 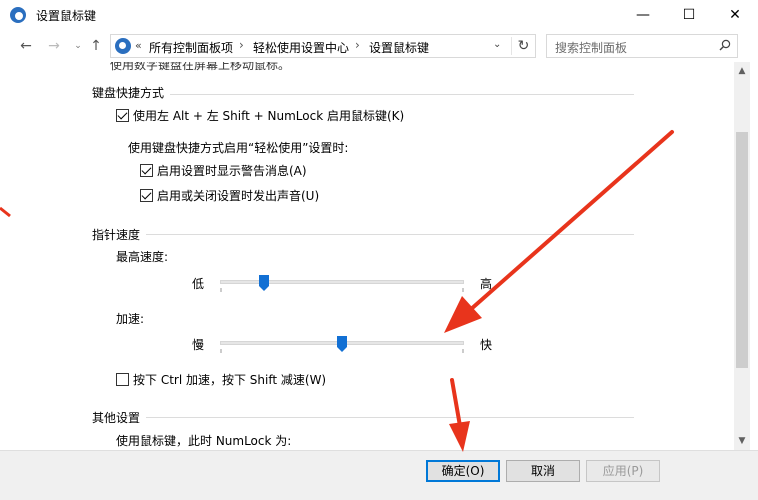 What do you see at coordinates (198, 284) in the screenshot?
I see `top-speed-min-label: 低` at bounding box center [198, 284].